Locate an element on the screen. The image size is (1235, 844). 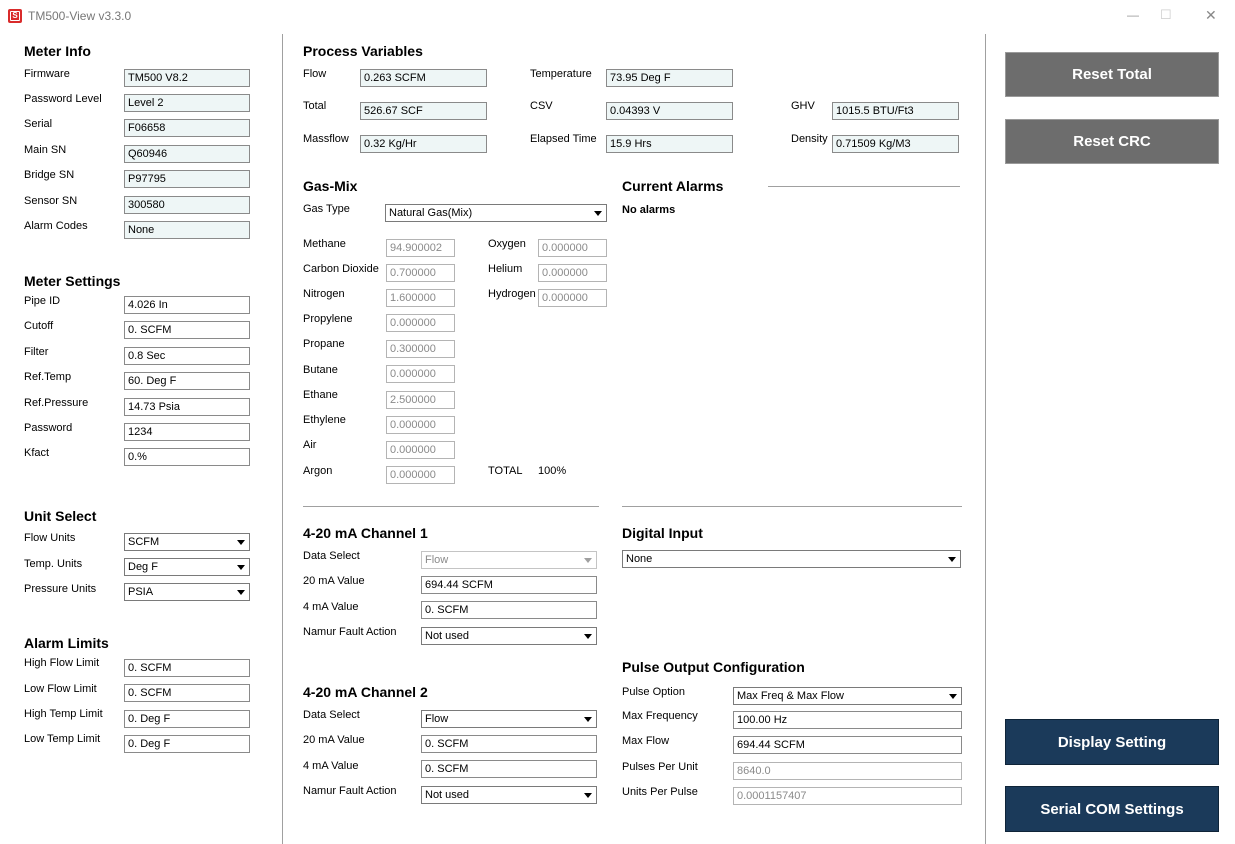
channel2-namur-select: Not used is located at coordinates (509, 795).